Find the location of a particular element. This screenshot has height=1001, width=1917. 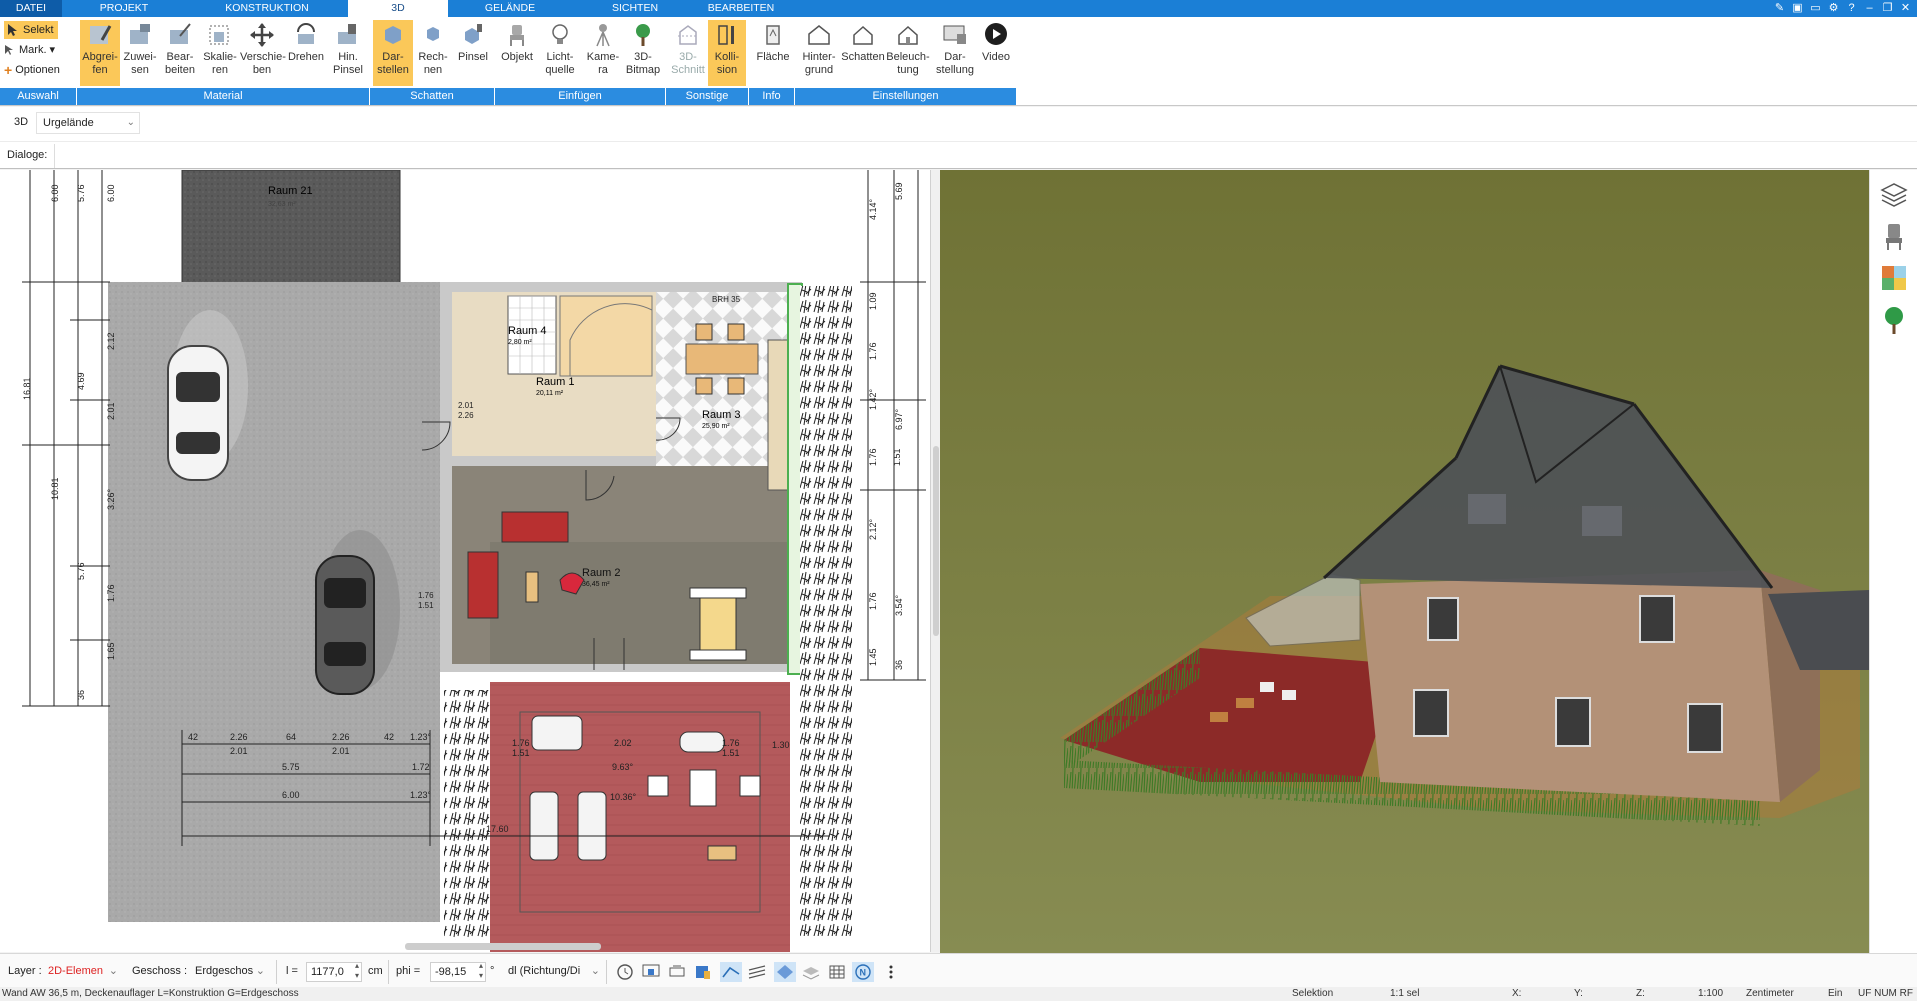

darstellung-button: Dar- stellung is located at coordinates (955, 53).